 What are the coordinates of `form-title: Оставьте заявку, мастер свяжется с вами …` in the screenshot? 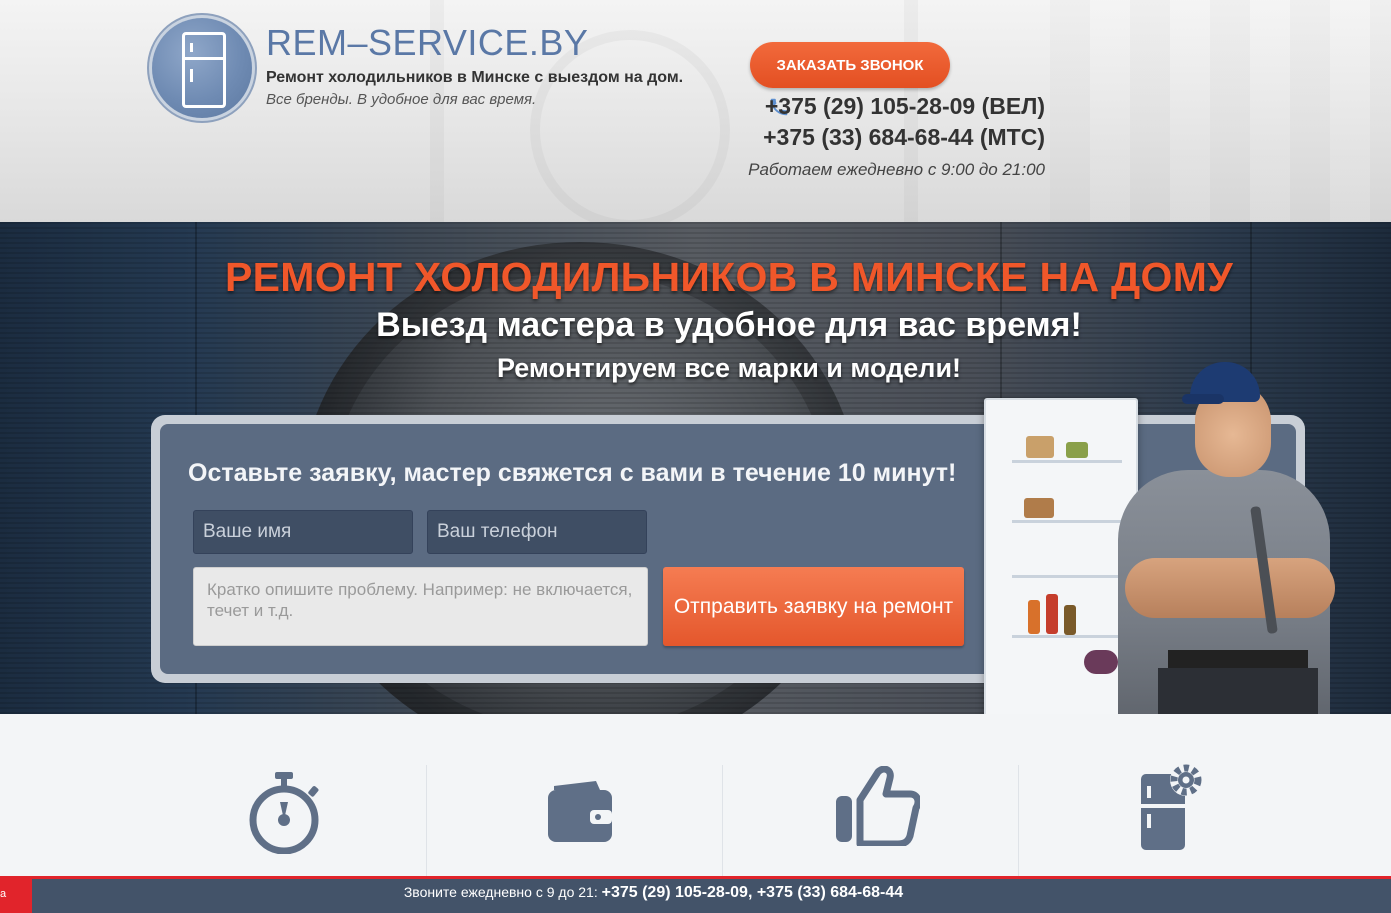 It's located at (572, 473).